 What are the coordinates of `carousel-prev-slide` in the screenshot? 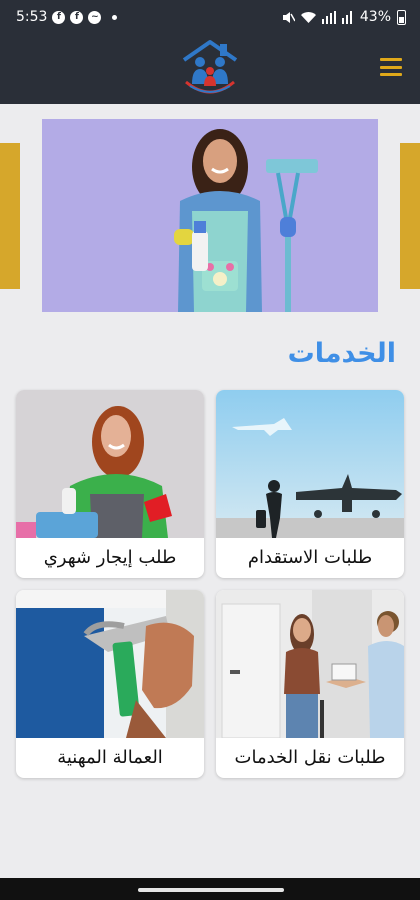 It's located at (10, 216).